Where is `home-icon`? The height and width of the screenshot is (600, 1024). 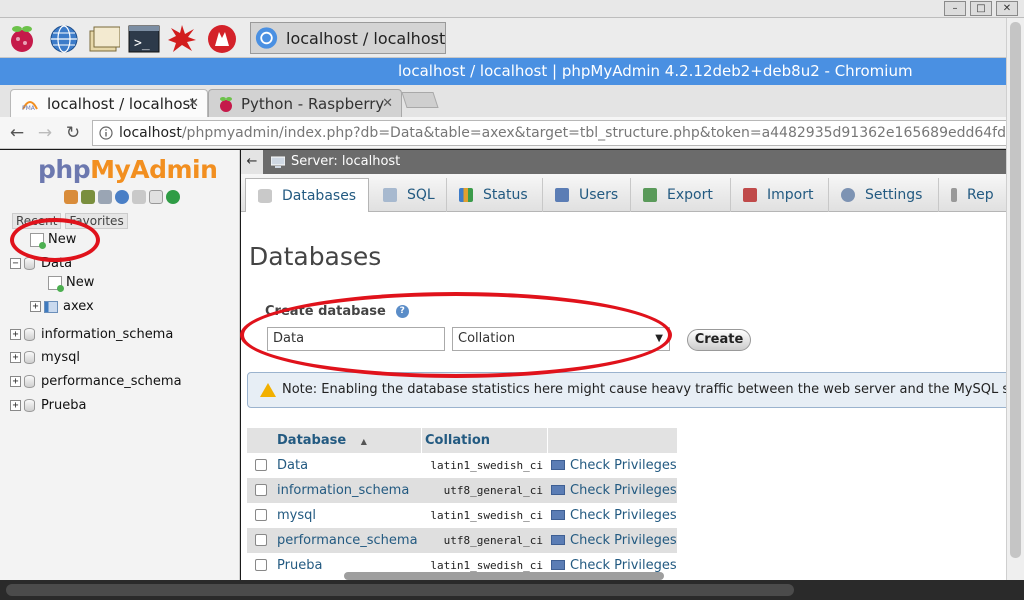
home-icon is located at coordinates (71, 197).